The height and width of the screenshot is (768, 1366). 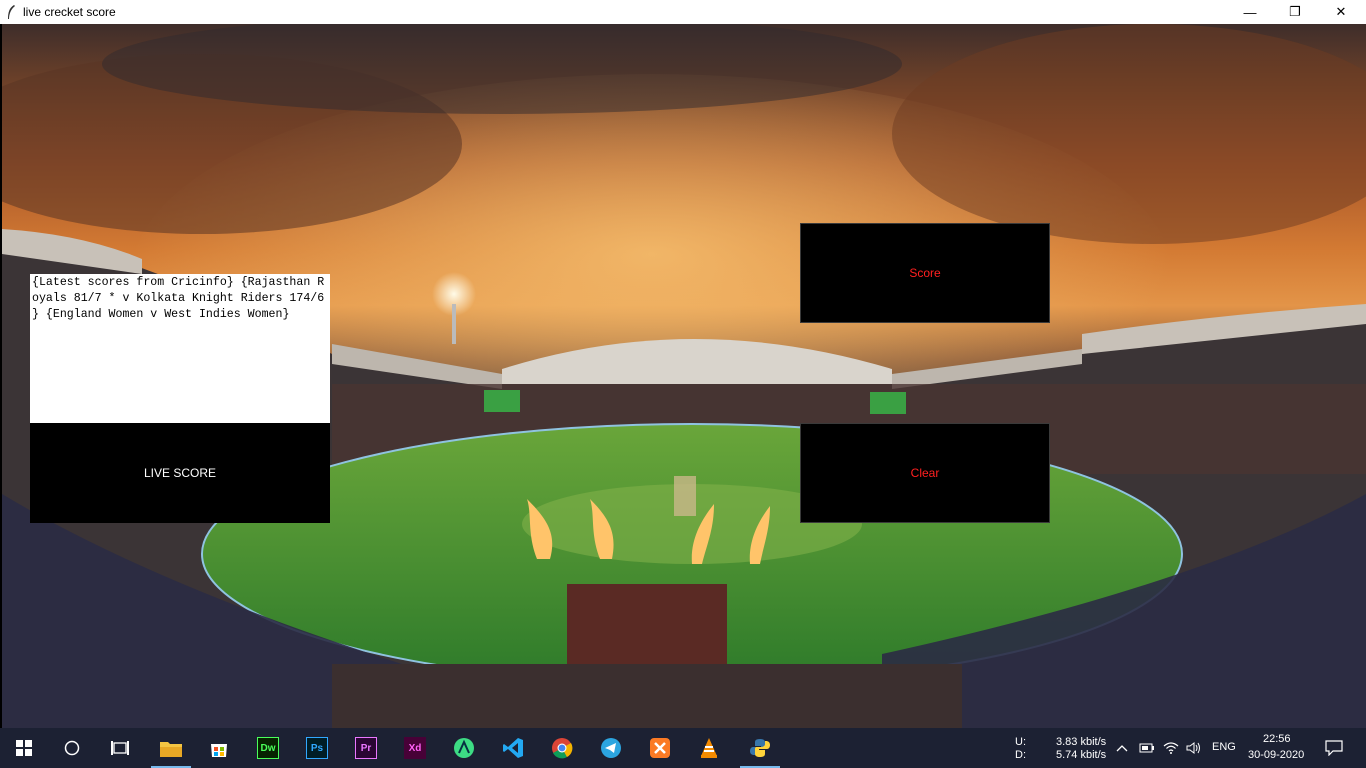 I want to click on task-view-icon, so click(x=120, y=748).